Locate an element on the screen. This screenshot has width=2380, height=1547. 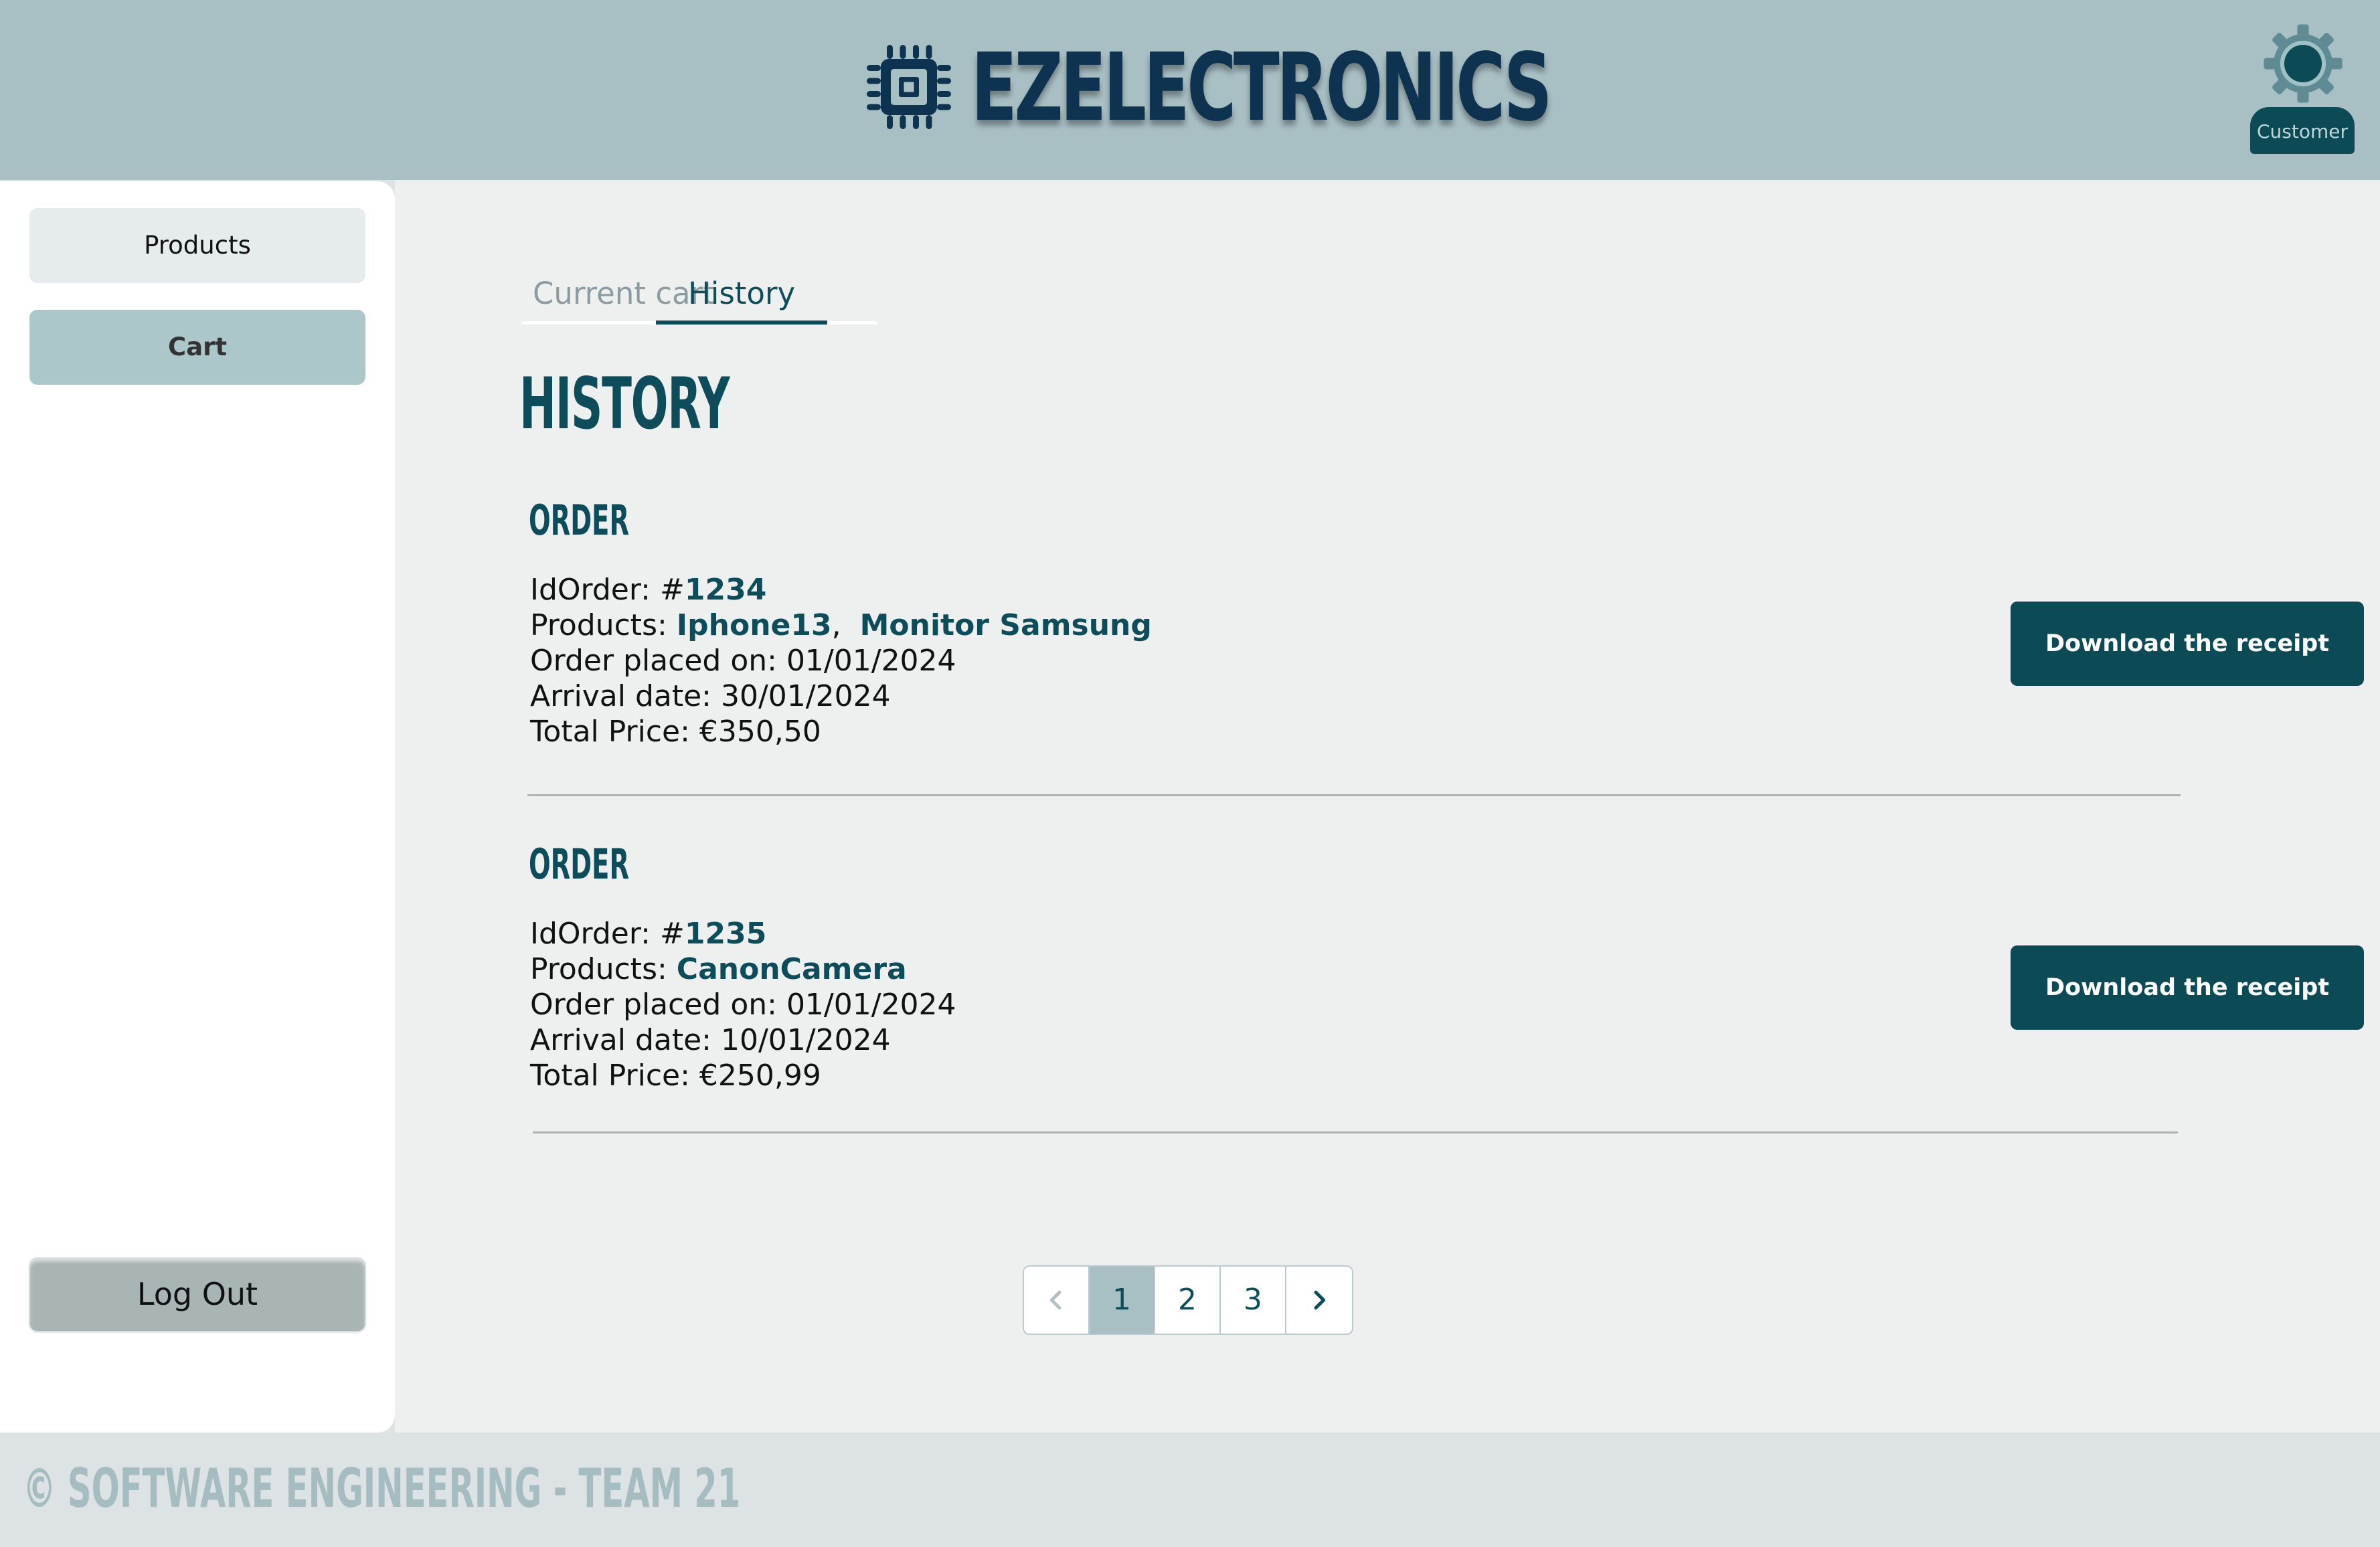
order-total-price: Total Price: €250,99 is located at coordinates (675, 1076).